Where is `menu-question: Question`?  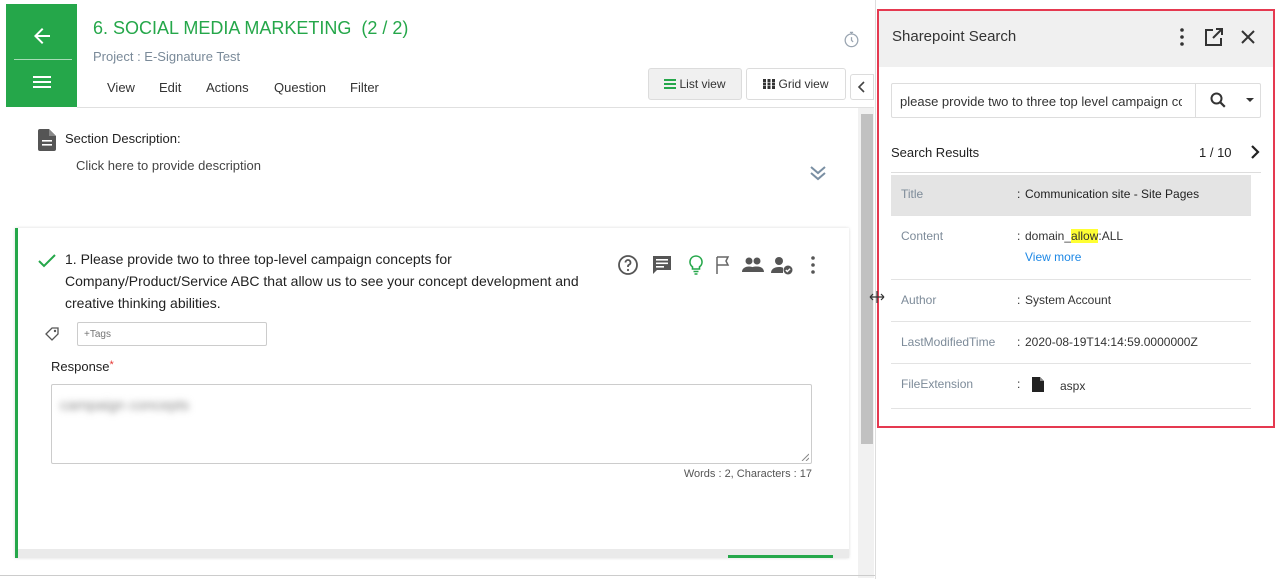 menu-question: Question is located at coordinates (300, 87).